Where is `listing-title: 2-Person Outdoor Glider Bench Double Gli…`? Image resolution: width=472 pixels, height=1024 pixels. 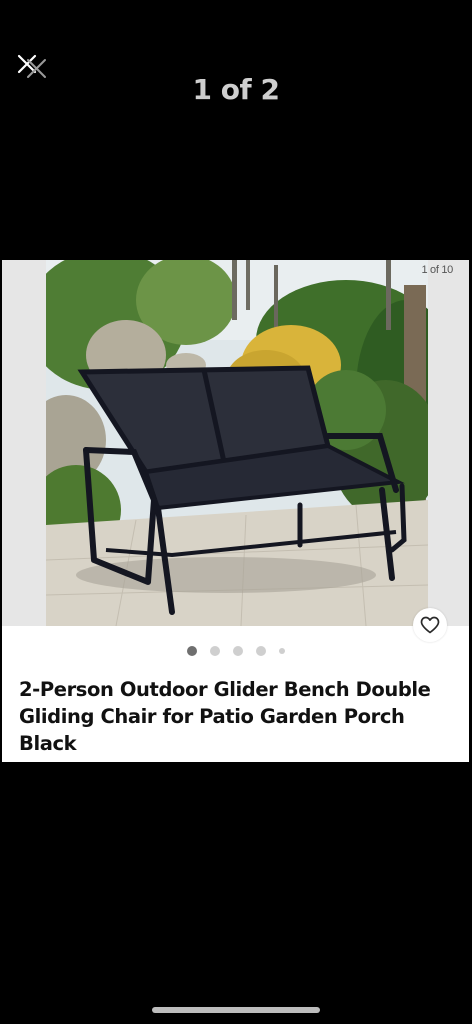 listing-title: 2-Person Outdoor Glider Bench Double Gli… is located at coordinates (225, 716).